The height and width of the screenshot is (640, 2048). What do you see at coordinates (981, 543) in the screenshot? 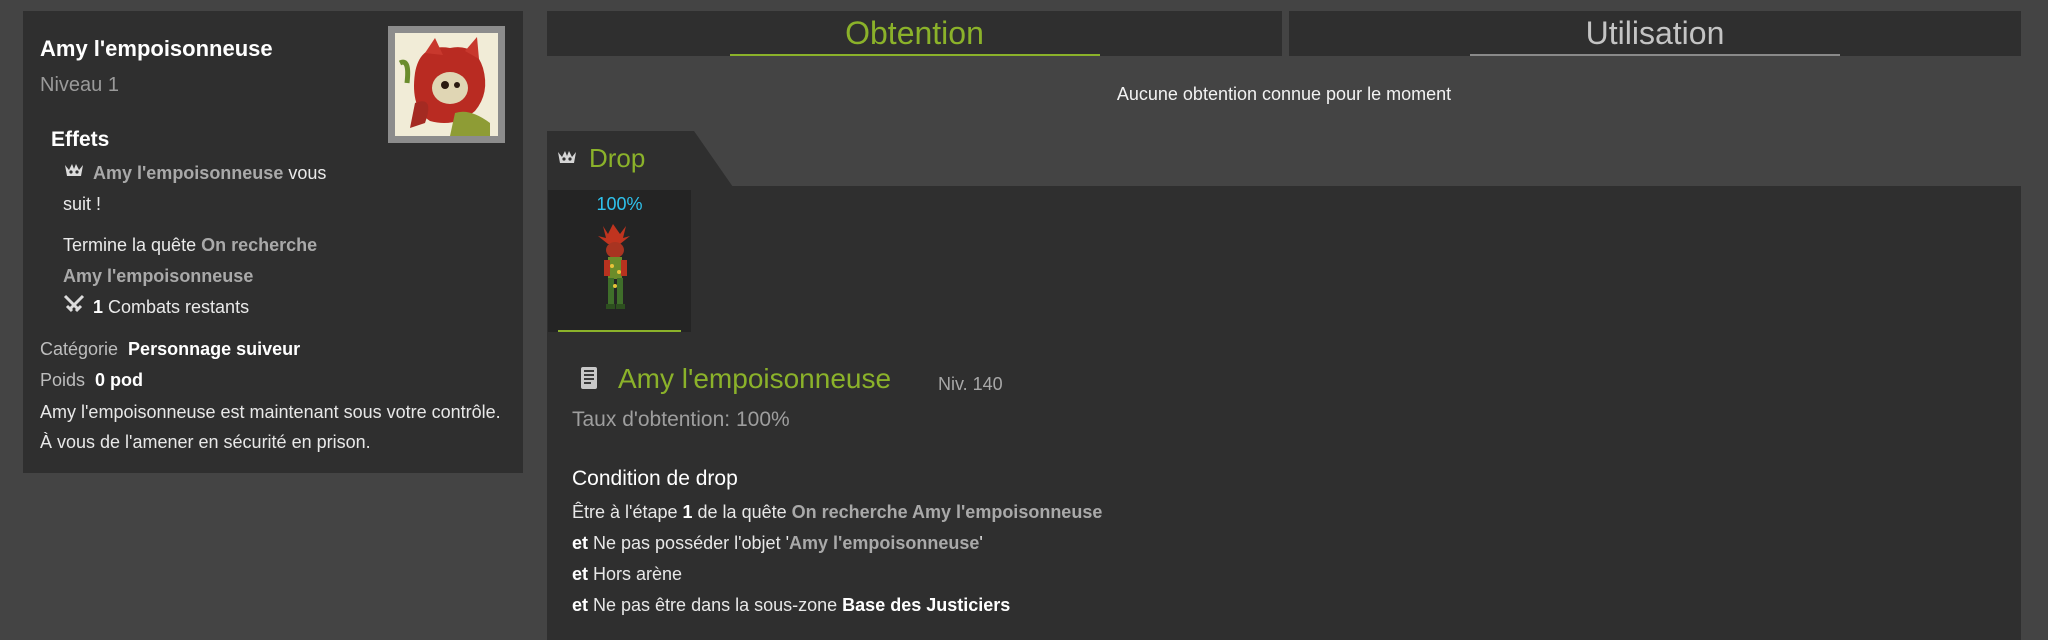
I see `condition-2-end: '` at bounding box center [981, 543].